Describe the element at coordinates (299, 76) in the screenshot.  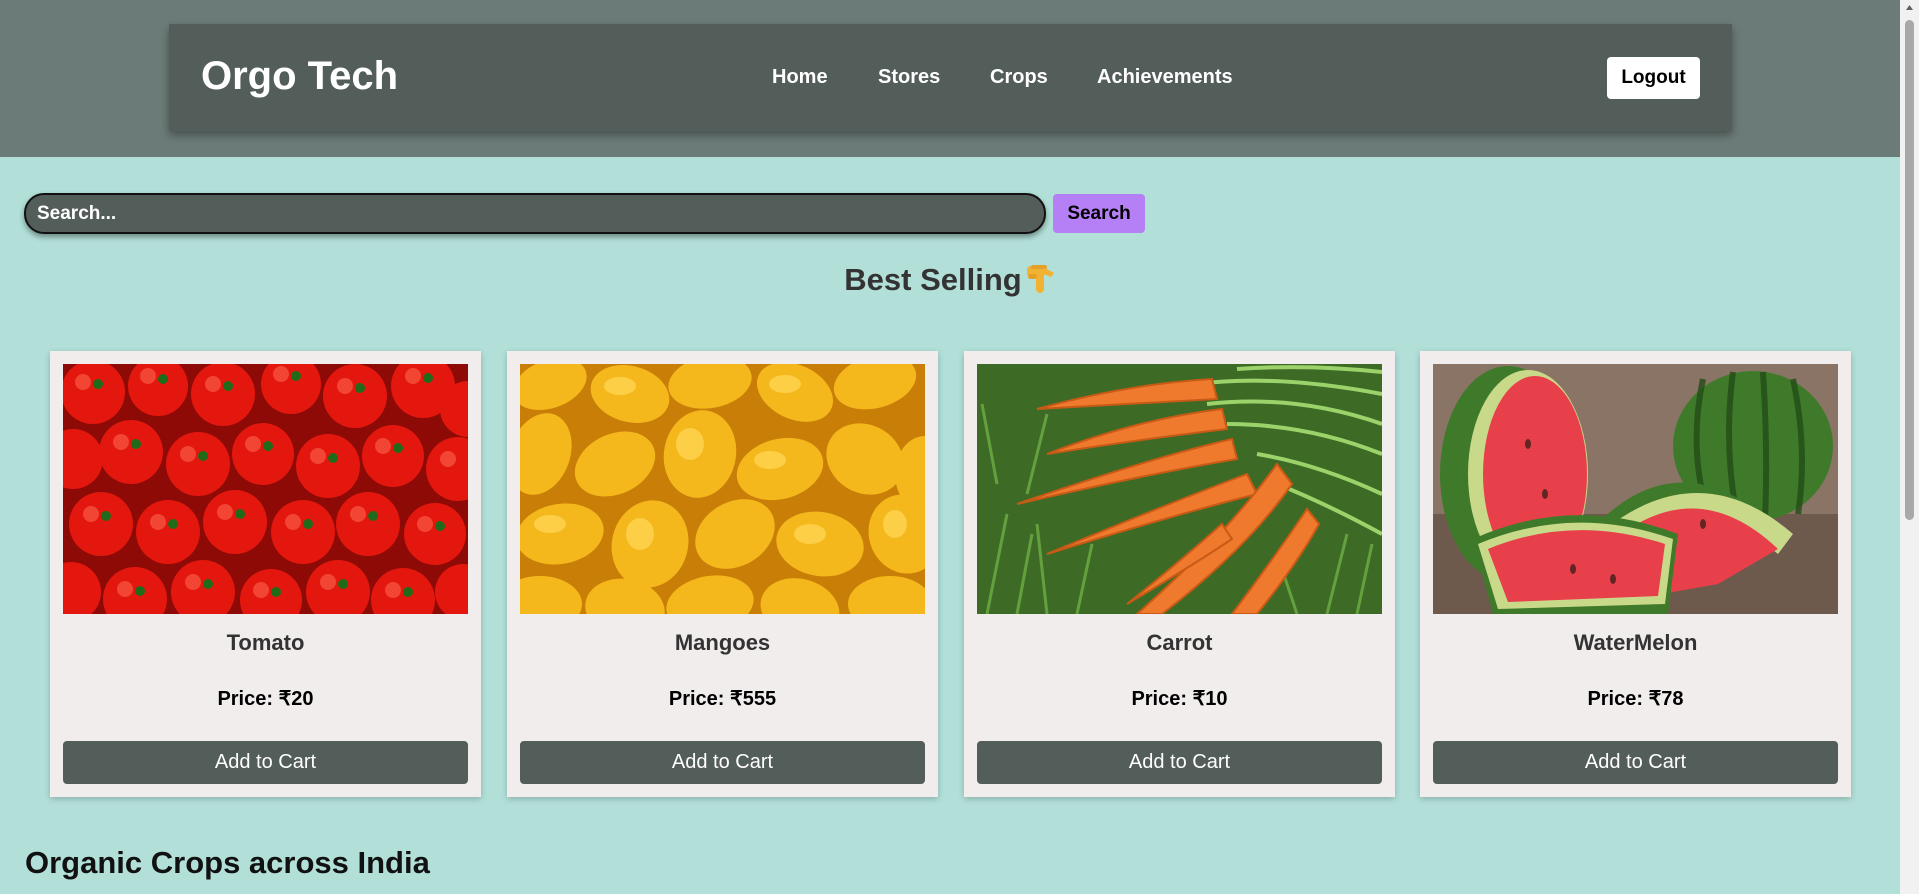
I see `brand-logo: Orgo Tech` at that location.